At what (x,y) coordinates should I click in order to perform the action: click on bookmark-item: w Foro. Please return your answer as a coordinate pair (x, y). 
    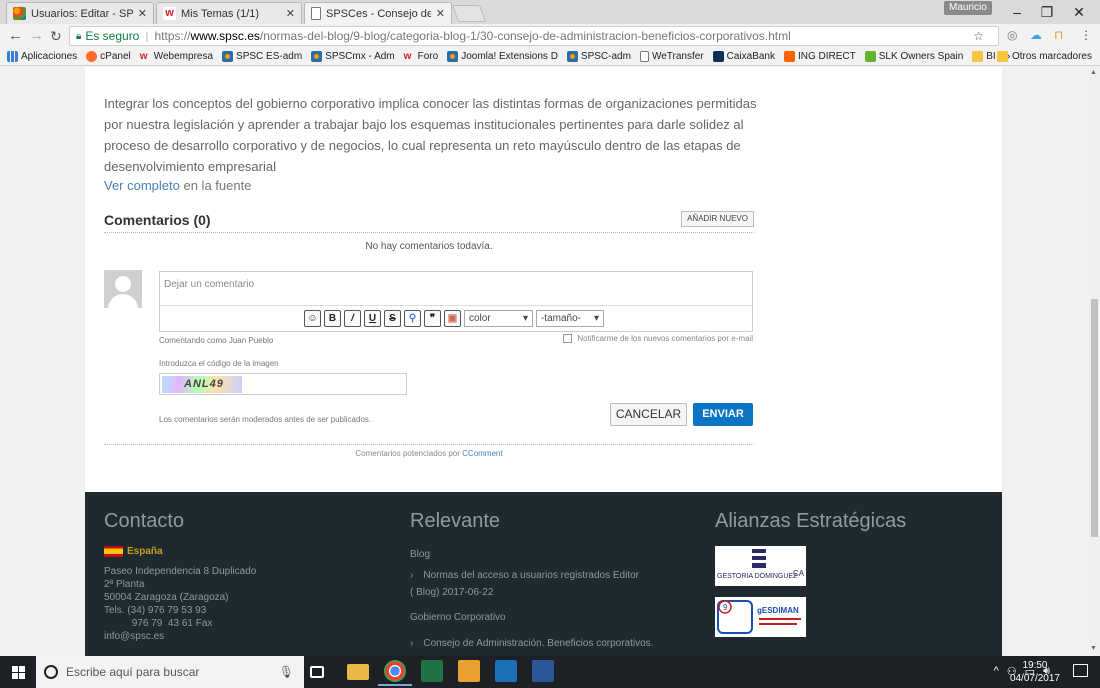
    Looking at the image, I should click on (421, 56).